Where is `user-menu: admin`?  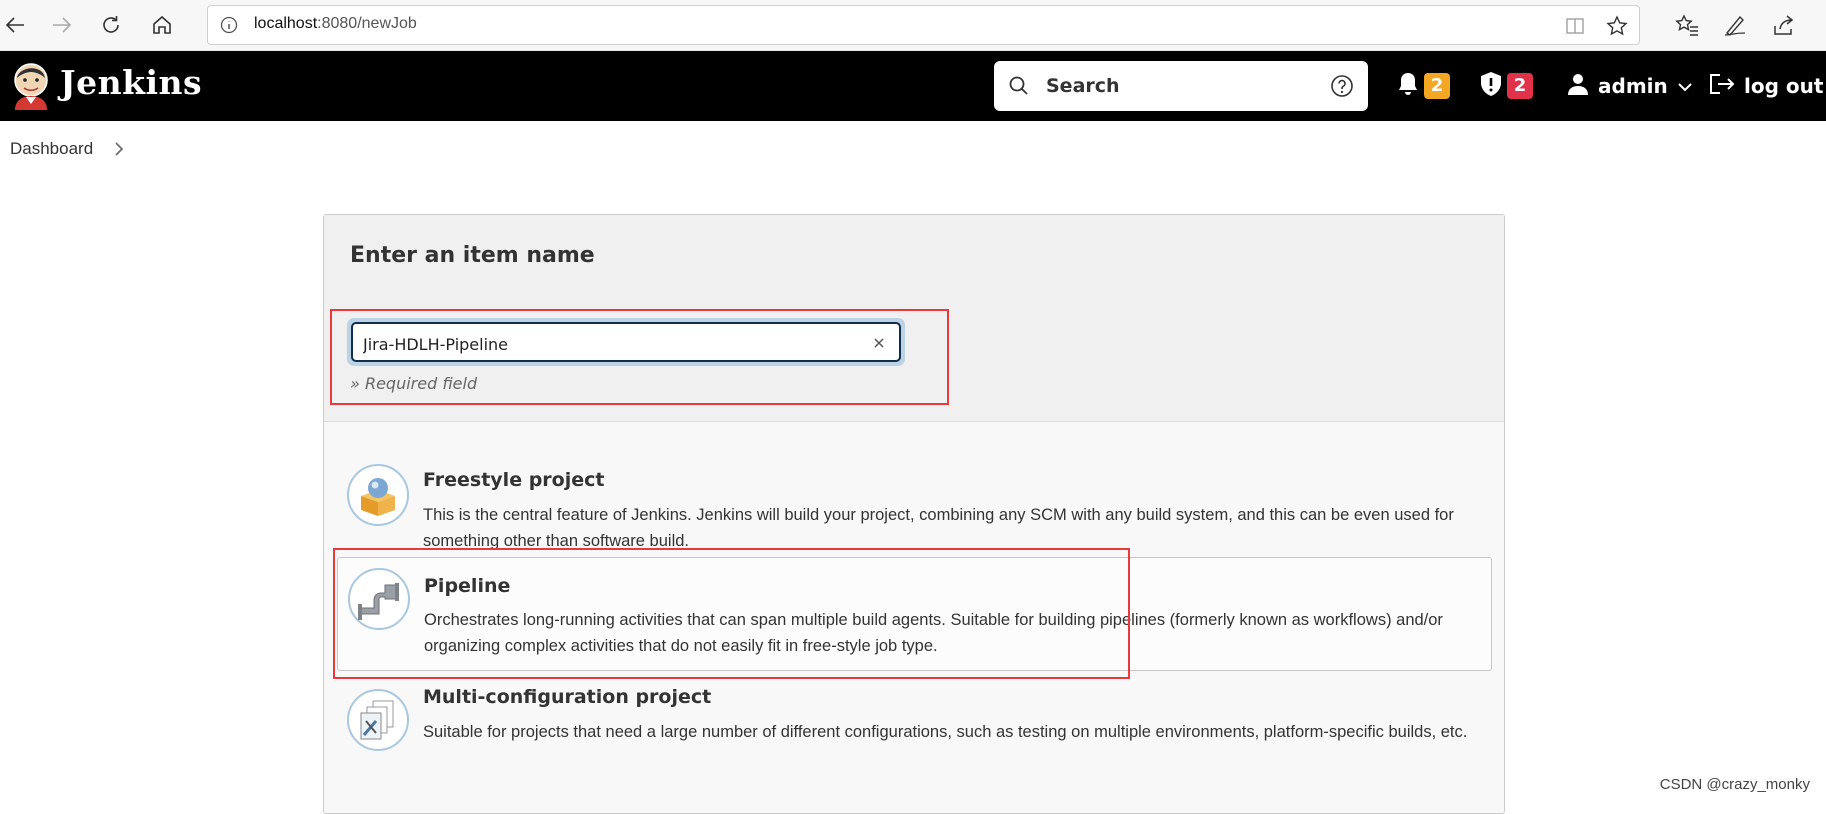
user-menu: admin is located at coordinates (1629, 86).